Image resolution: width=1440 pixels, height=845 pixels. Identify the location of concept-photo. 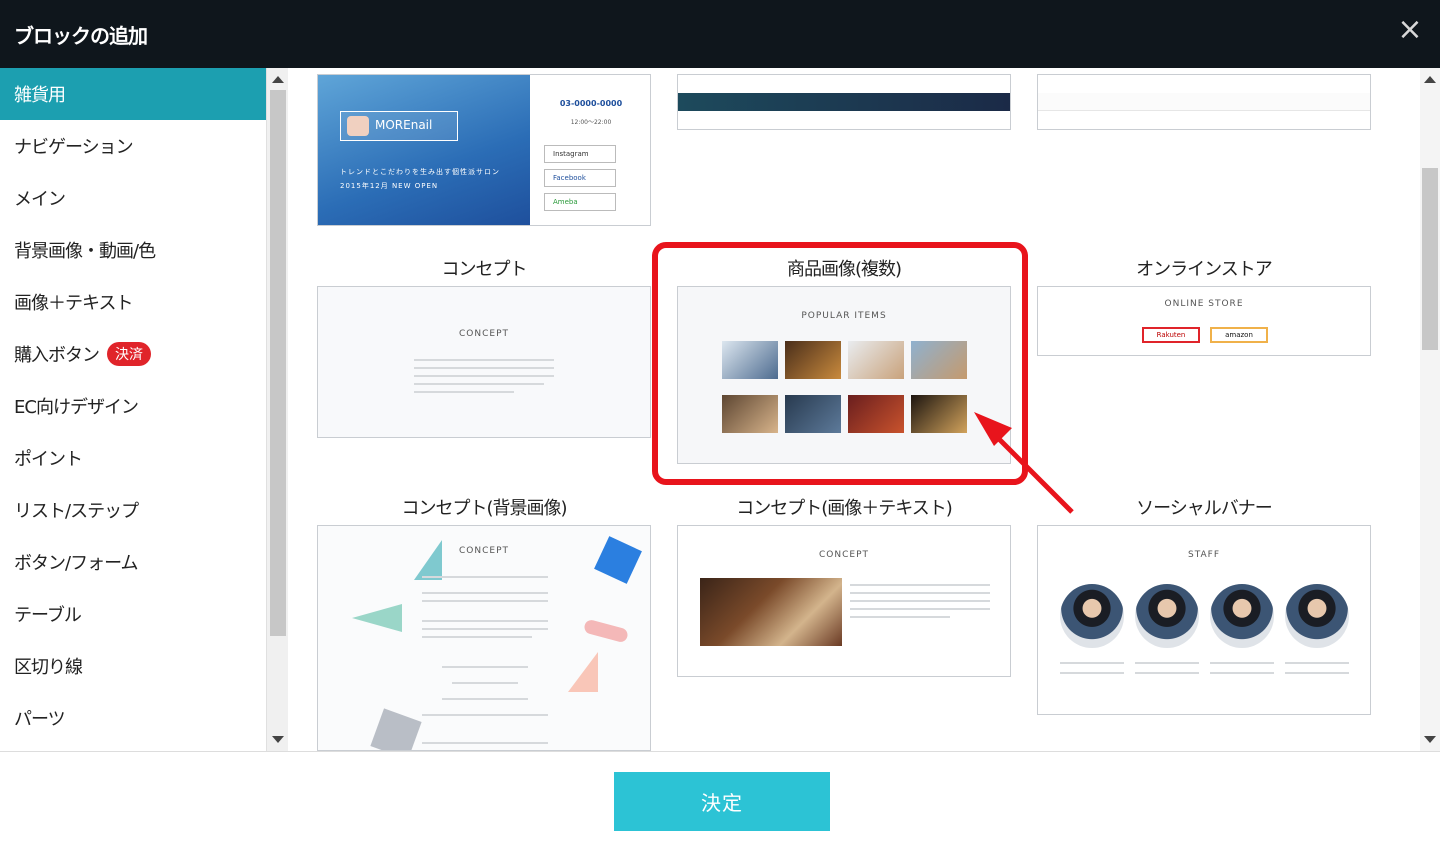
(771, 612).